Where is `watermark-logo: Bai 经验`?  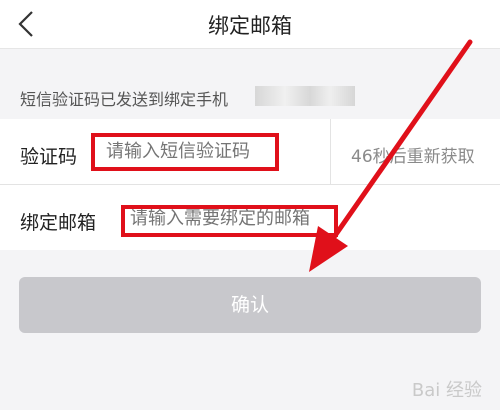
watermark-logo: Bai 经验 is located at coordinates (446, 390).